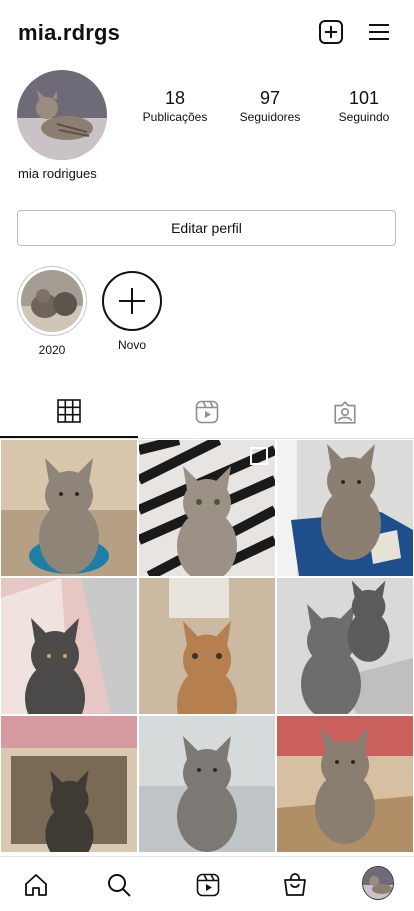 This screenshot has height=911, width=414. What do you see at coordinates (364, 98) in the screenshot?
I see `stat-following-value: 101` at bounding box center [364, 98].